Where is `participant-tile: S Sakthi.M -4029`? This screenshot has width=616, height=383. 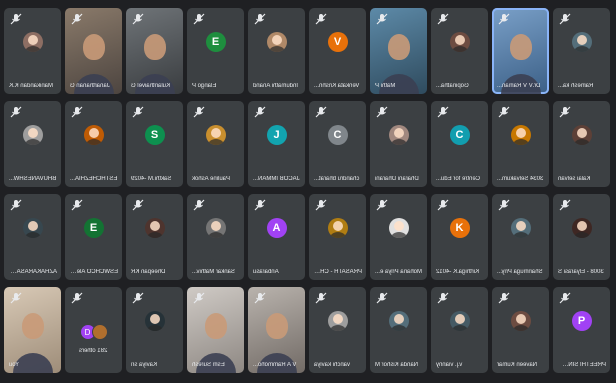 participant-tile: S Sakthi.M -4029 is located at coordinates (154, 144).